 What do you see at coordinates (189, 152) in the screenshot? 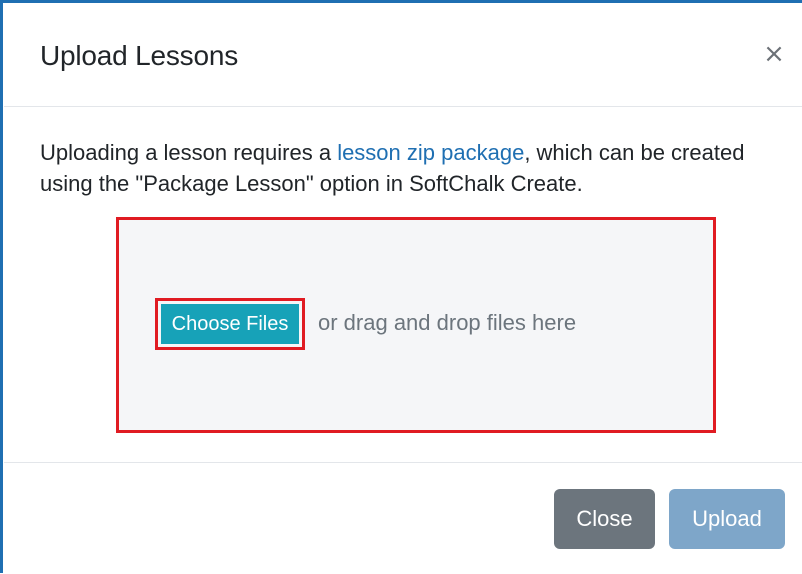
I see `instructions-text-start: Uploading a lesson requires a` at bounding box center [189, 152].